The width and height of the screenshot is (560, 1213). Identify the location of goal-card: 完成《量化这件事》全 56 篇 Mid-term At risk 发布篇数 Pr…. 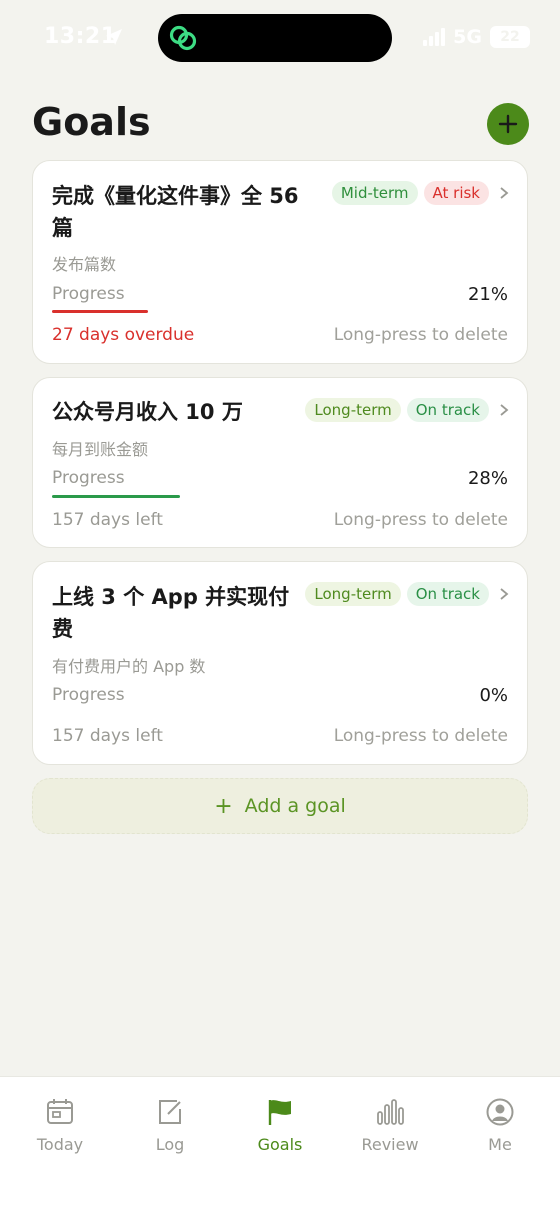
(280, 262).